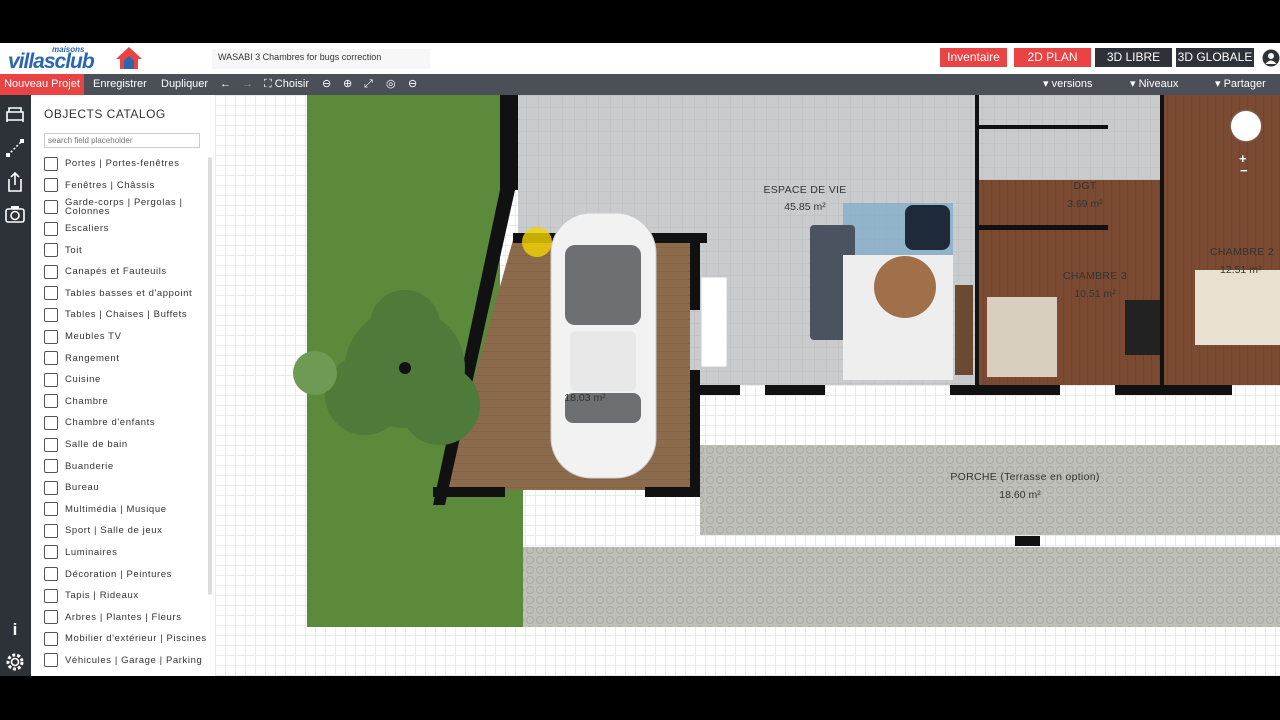 This screenshot has width=1280, height=720. Describe the element at coordinates (105, 114) in the screenshot. I see `catalog-title: OBJECTS CATALOG` at that location.